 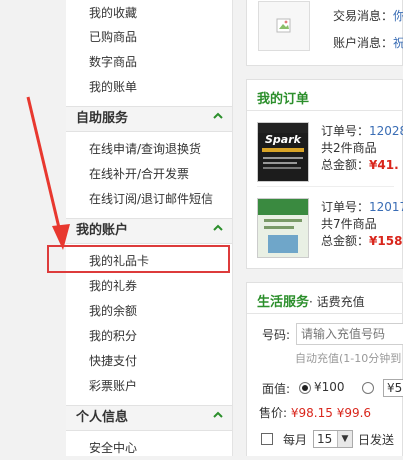 What do you see at coordinates (149, 13) in the screenshot?
I see `sidebar-item-favorites: 我的收藏` at bounding box center [149, 13].